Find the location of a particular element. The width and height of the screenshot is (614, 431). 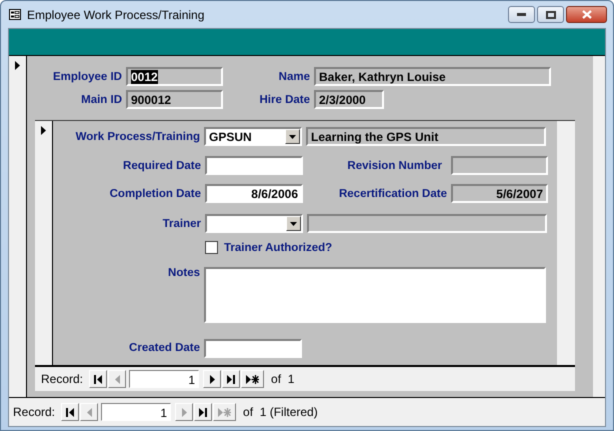

field-label: Work Process/Training is located at coordinates (137, 136).